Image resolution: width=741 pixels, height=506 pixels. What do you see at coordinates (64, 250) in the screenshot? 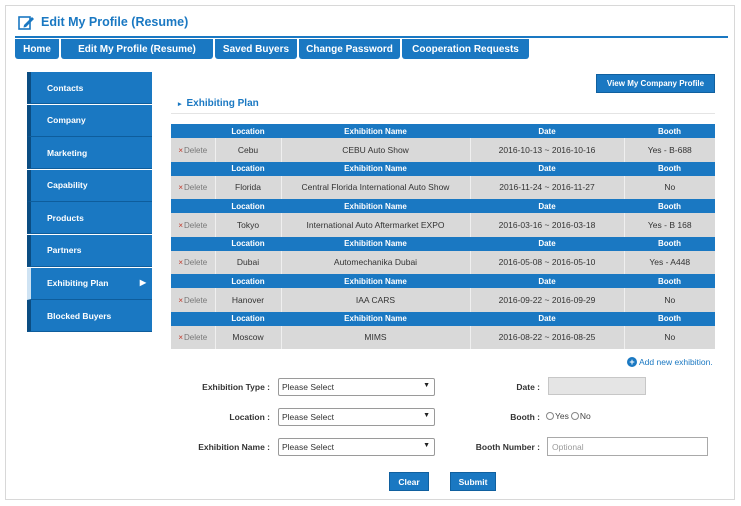
I see `sidebar-item-label: Partners` at bounding box center [64, 250].